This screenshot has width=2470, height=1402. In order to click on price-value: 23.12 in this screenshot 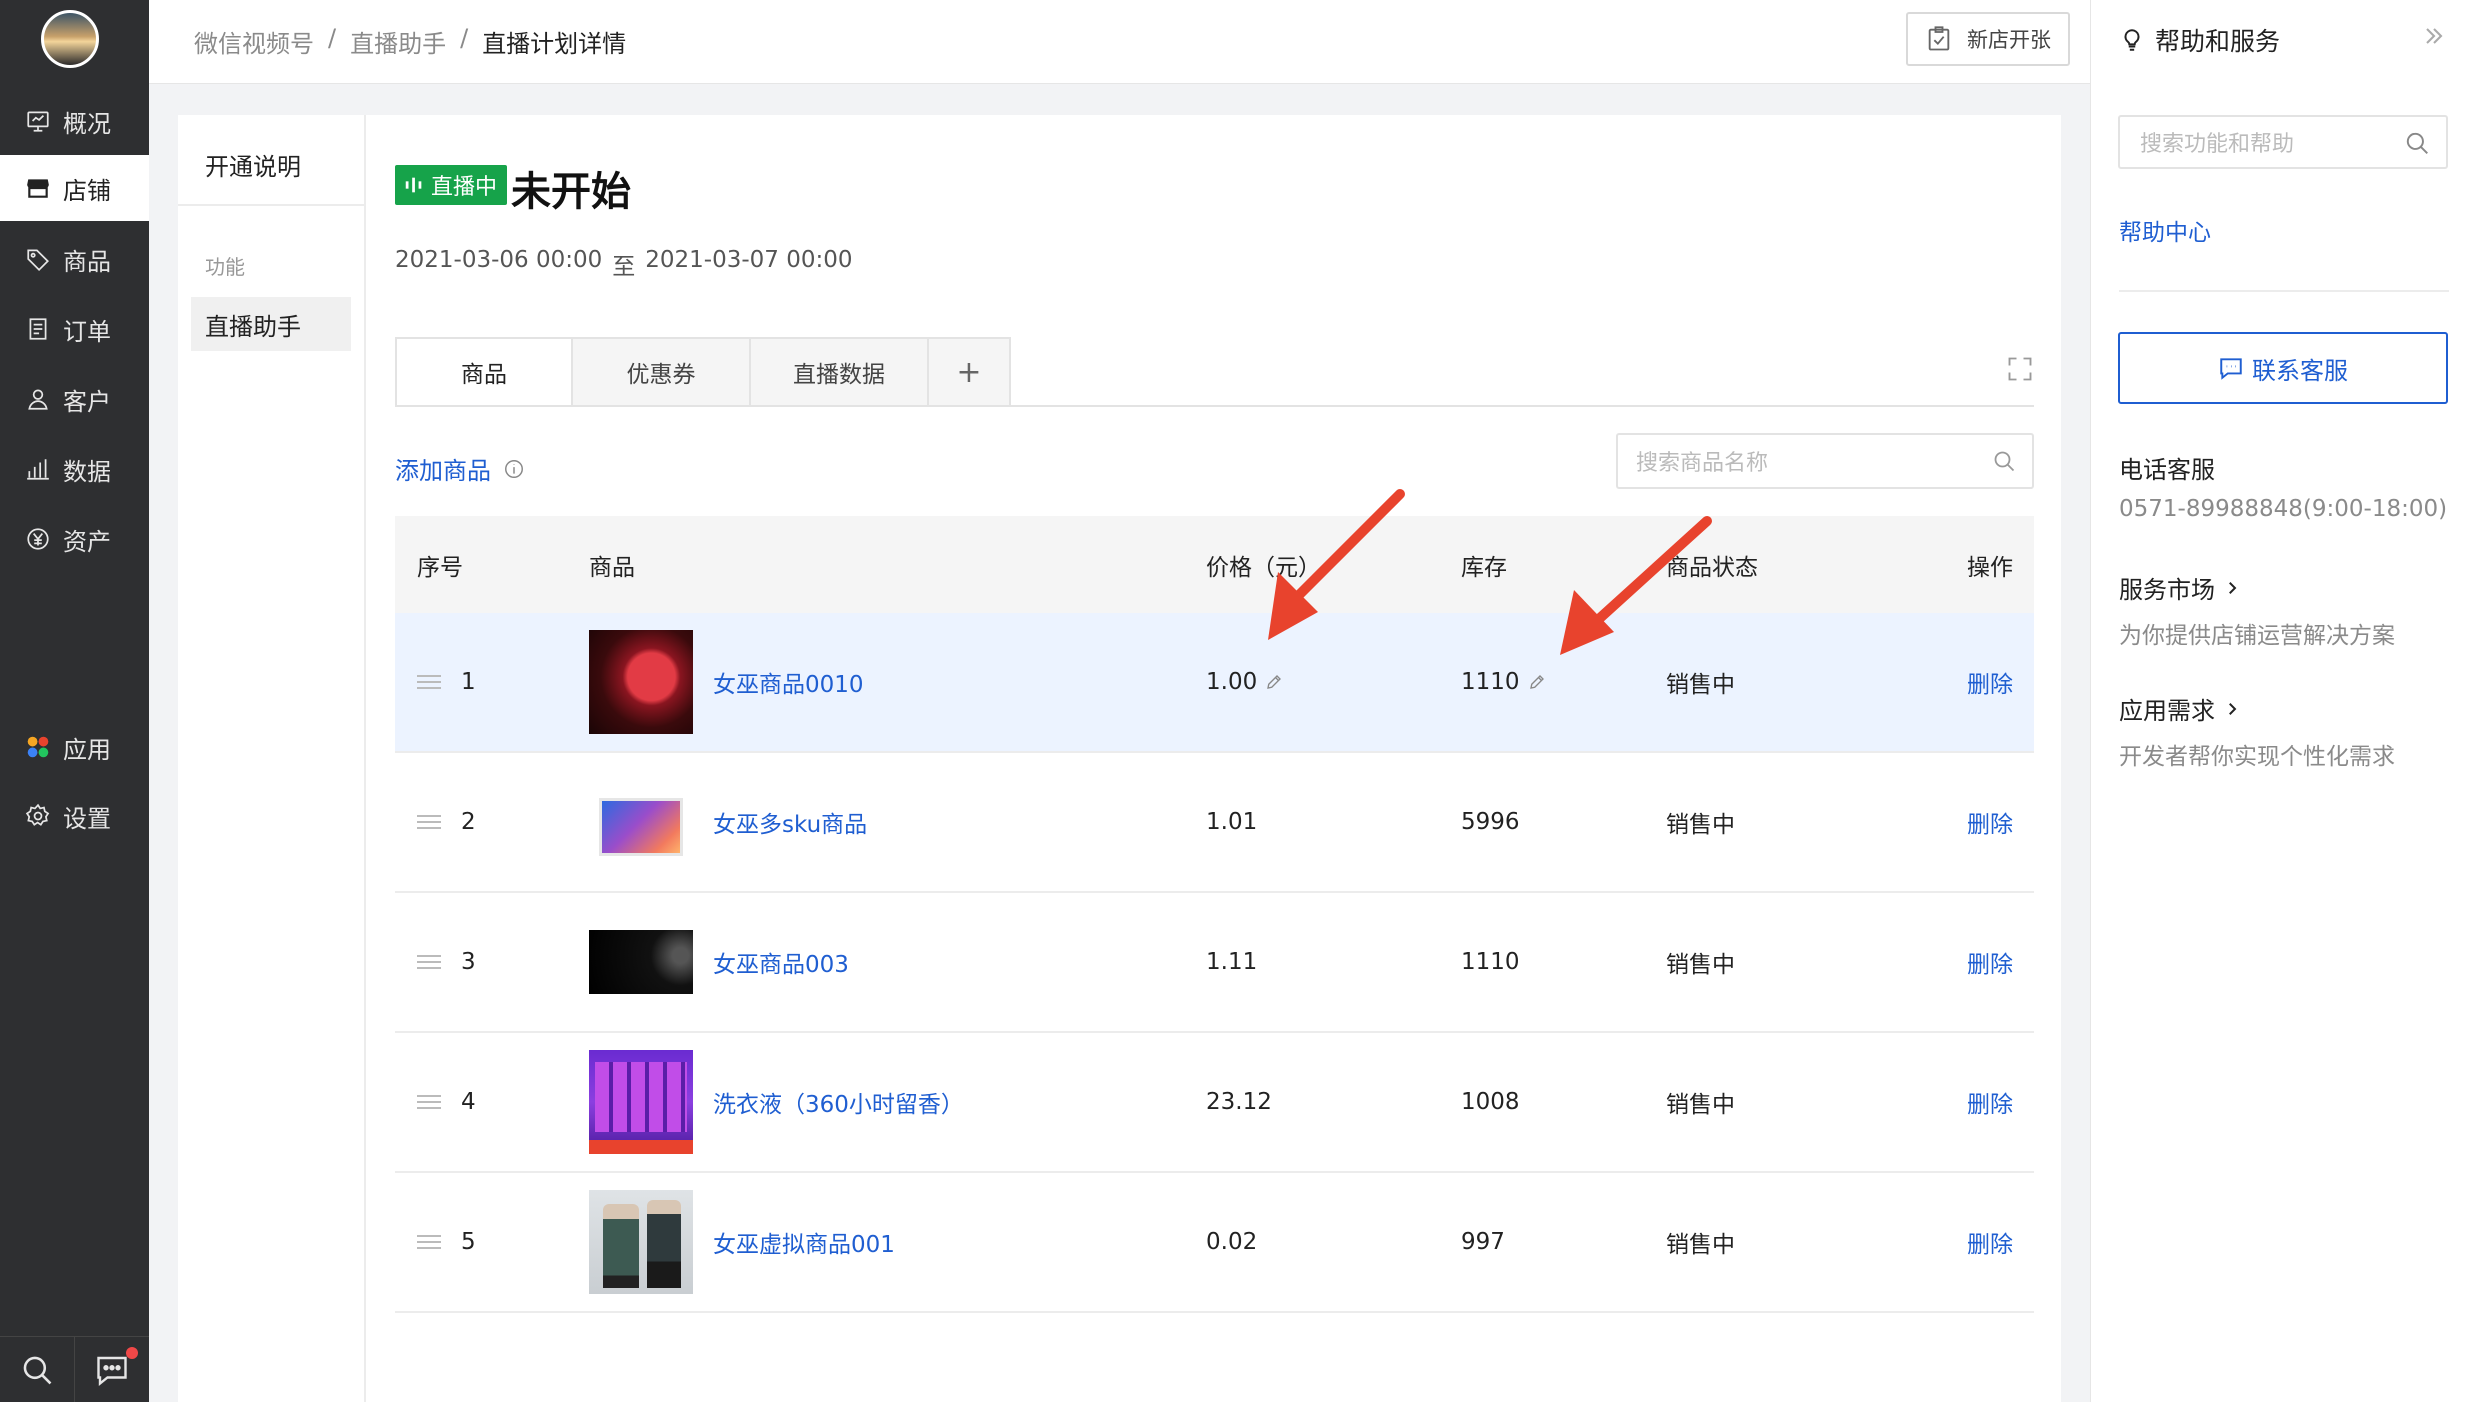, I will do `click(1239, 1102)`.